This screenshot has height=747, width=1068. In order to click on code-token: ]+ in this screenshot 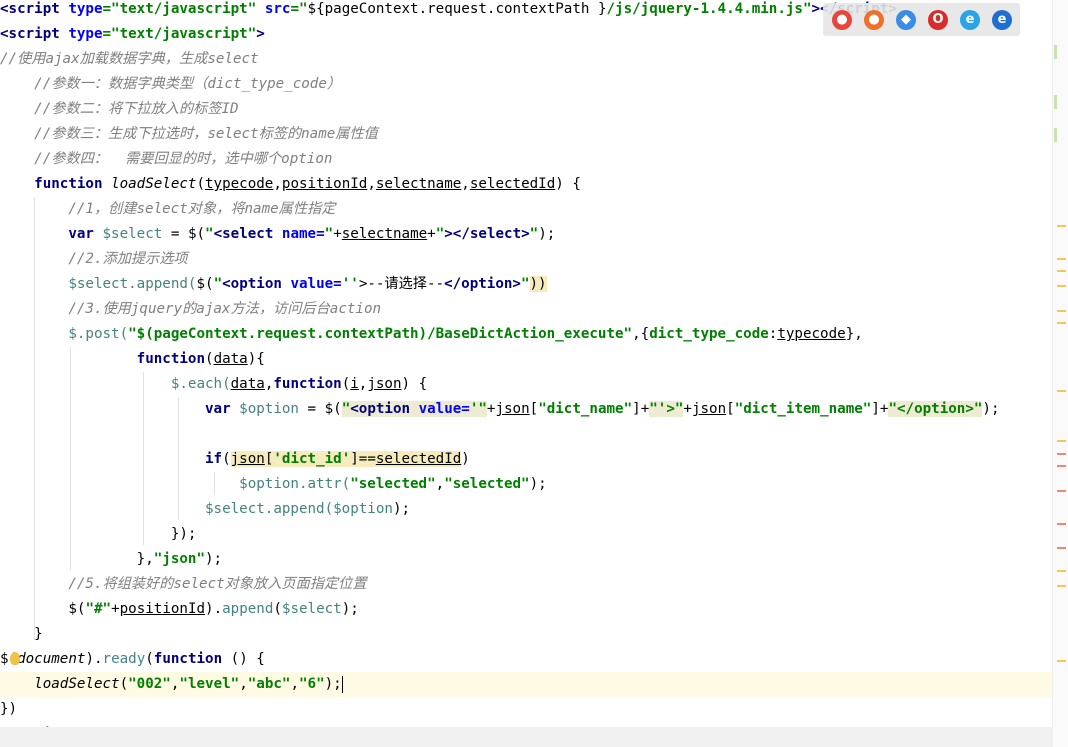, I will do `click(880, 409)`.